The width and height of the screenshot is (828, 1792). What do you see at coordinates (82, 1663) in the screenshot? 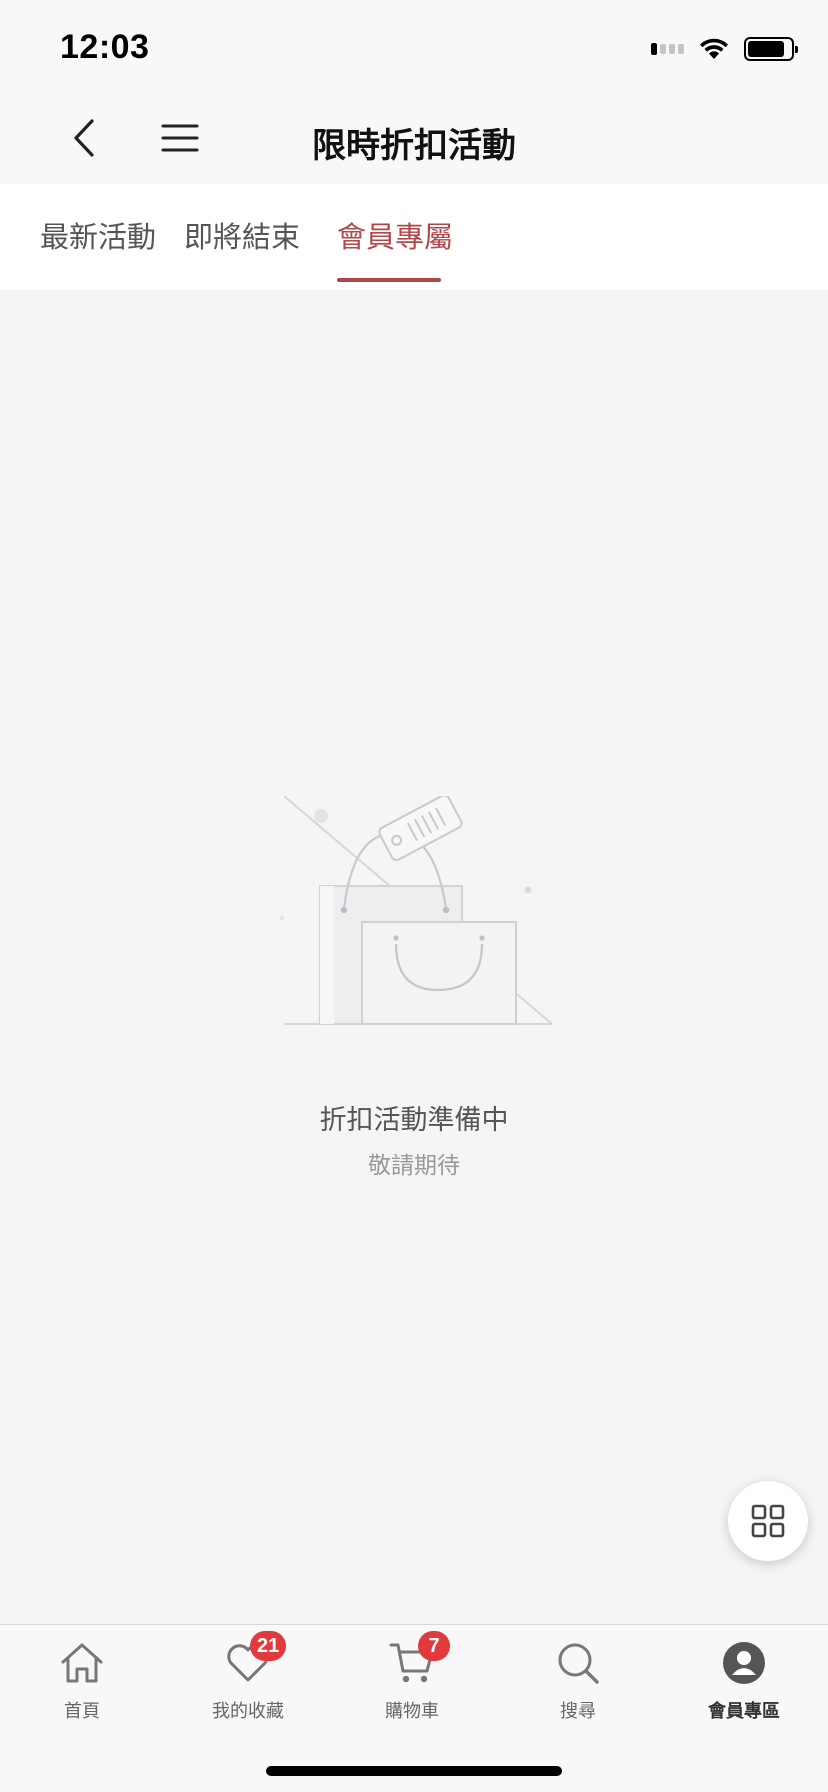
I see `home-icon` at bounding box center [82, 1663].